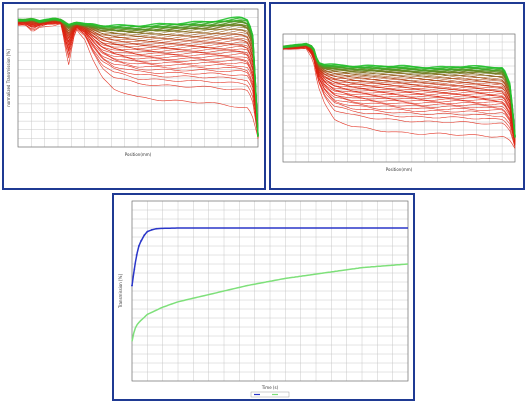 Image resolution: width=530 pixels, height=404 pixels. Describe the element at coordinates (8, 78) in the screenshot. I see `y-axis-label: normalized Transmission [%]` at that location.